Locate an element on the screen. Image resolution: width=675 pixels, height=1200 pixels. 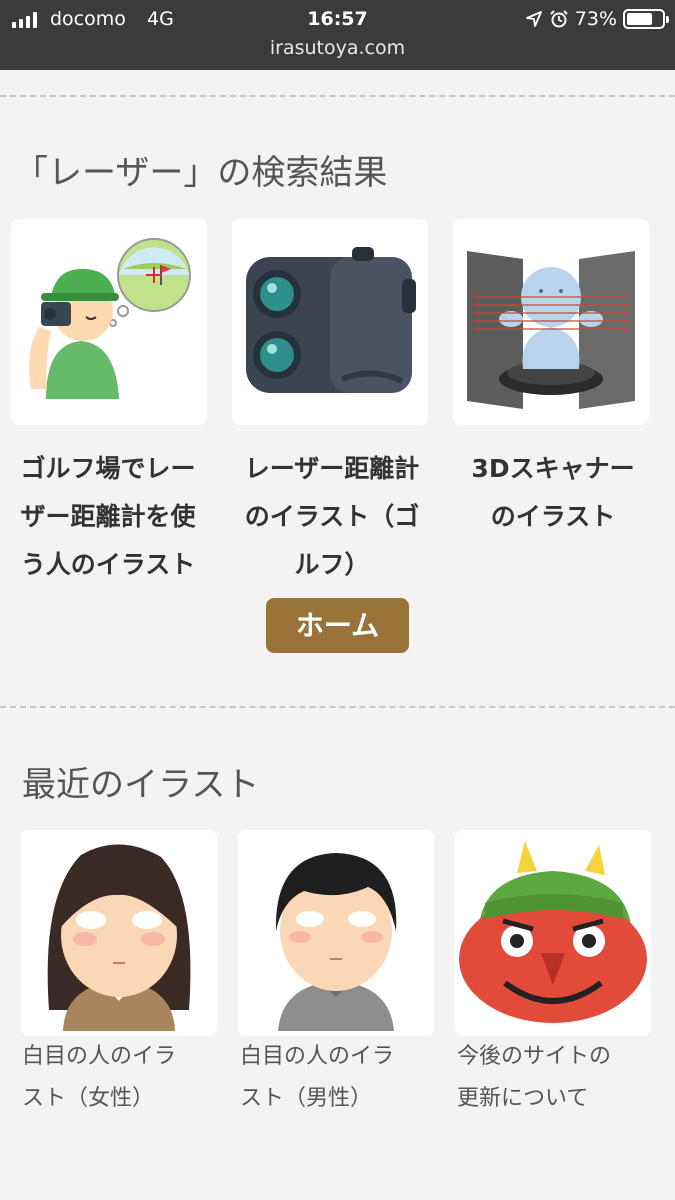
result-card-3d-scanner is located at coordinates (551, 322).